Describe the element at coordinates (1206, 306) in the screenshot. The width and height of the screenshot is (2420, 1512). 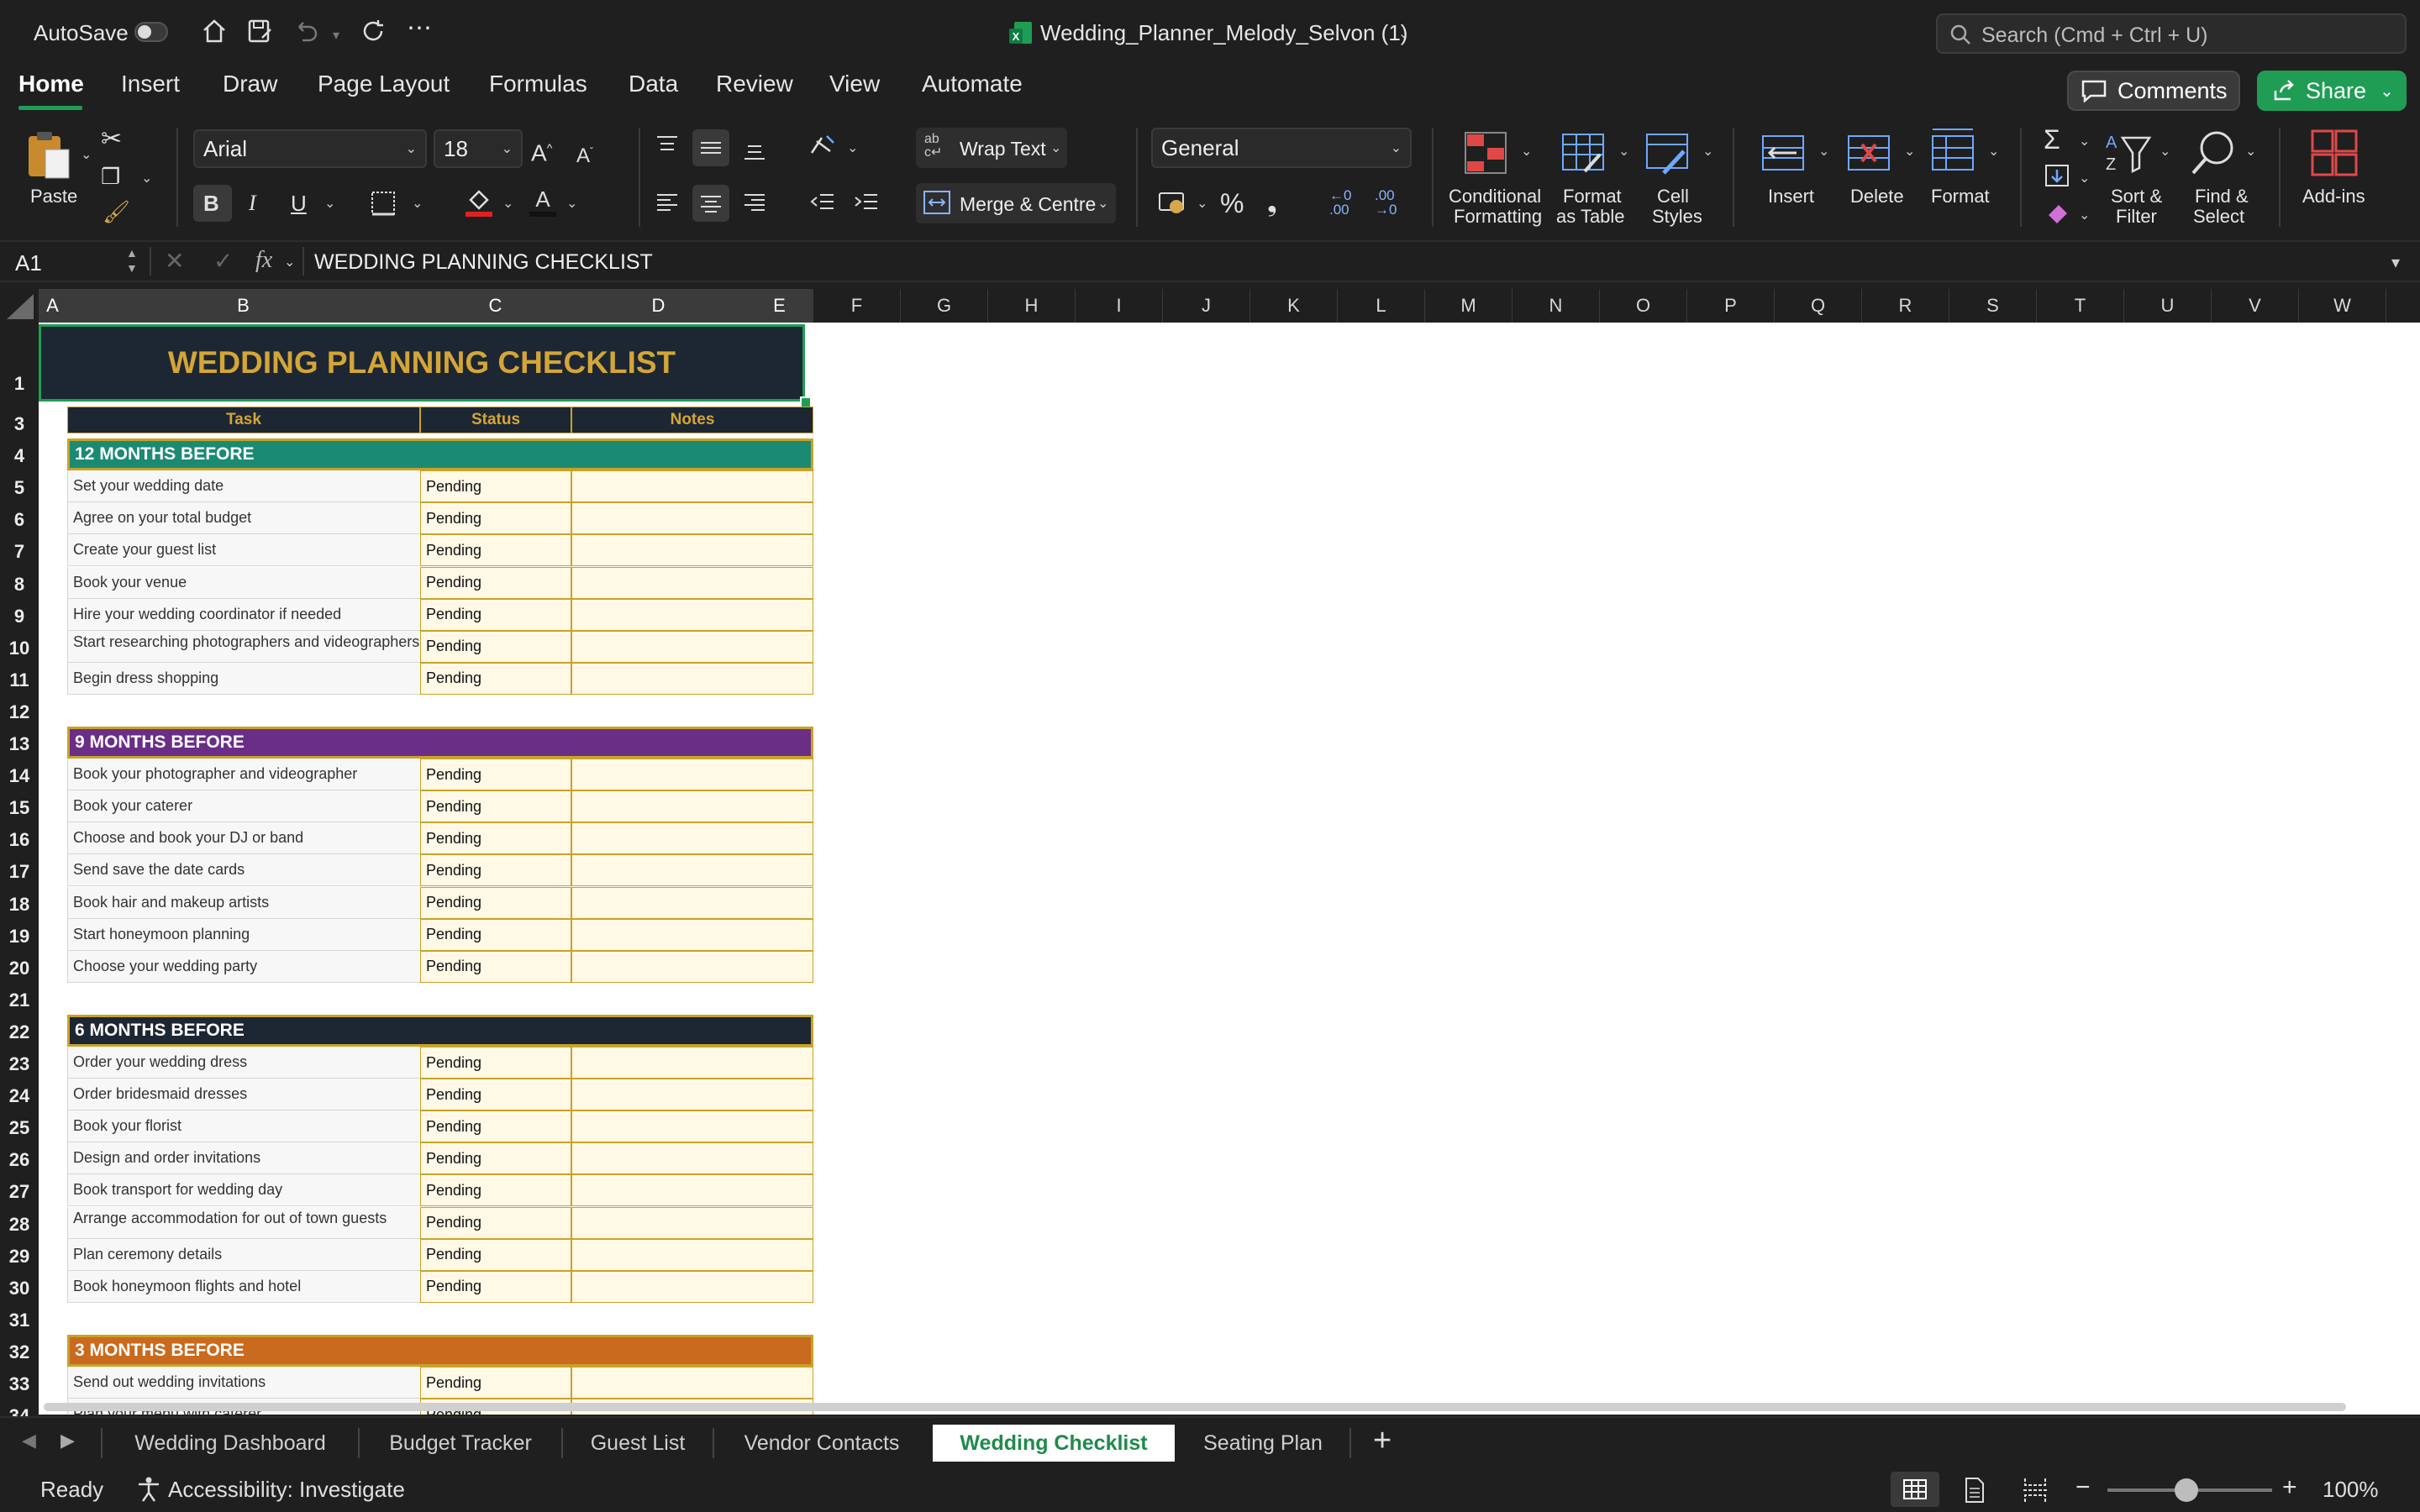
I see `column-header-j: J` at that location.